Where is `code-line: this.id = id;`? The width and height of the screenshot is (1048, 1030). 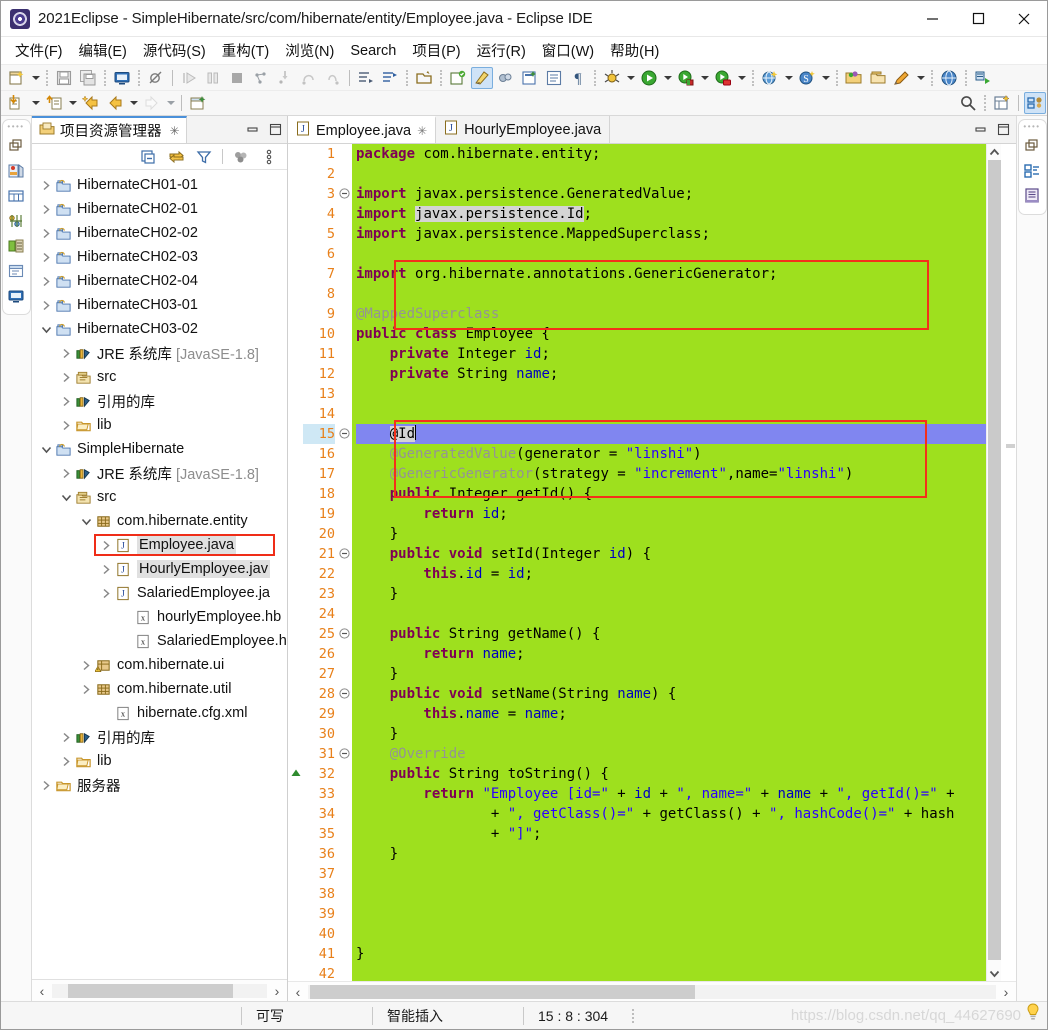
code-line: this.id = id; is located at coordinates (671, 574).